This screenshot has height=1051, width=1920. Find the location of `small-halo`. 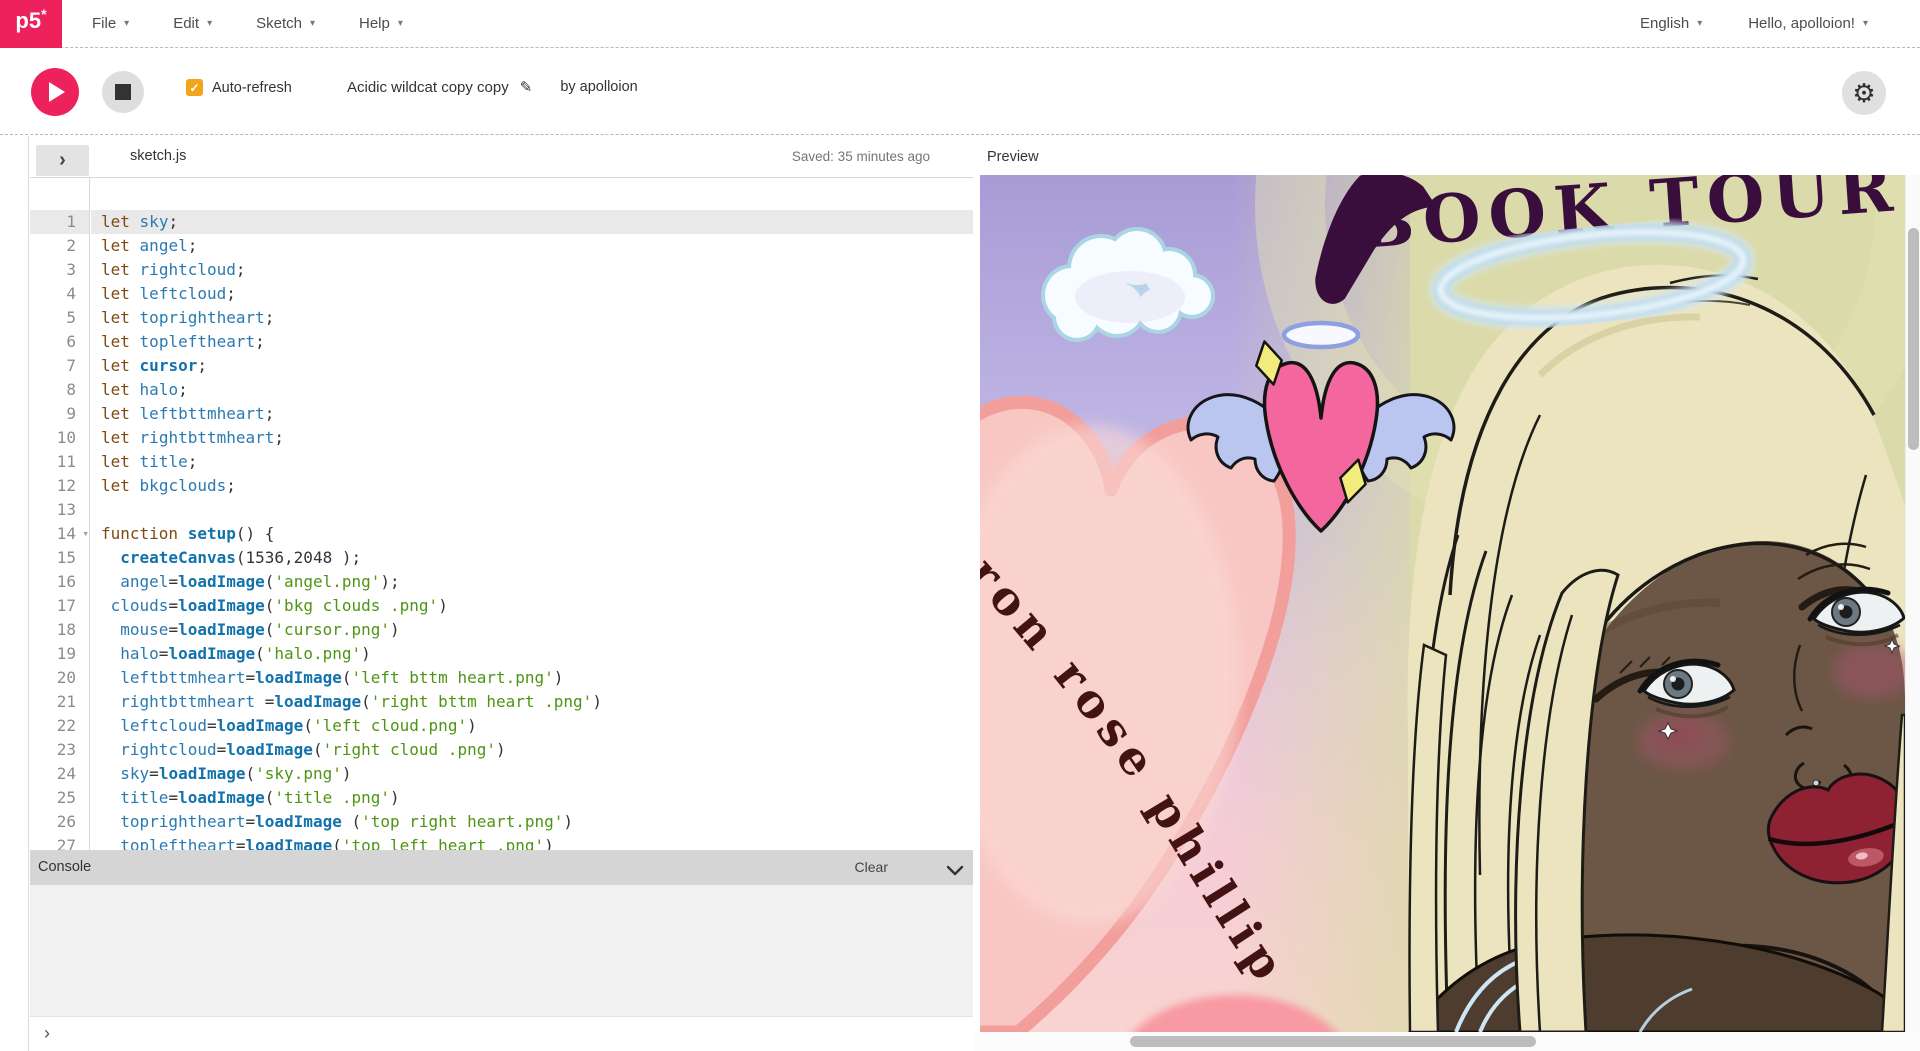

small-halo is located at coordinates (1321, 335).